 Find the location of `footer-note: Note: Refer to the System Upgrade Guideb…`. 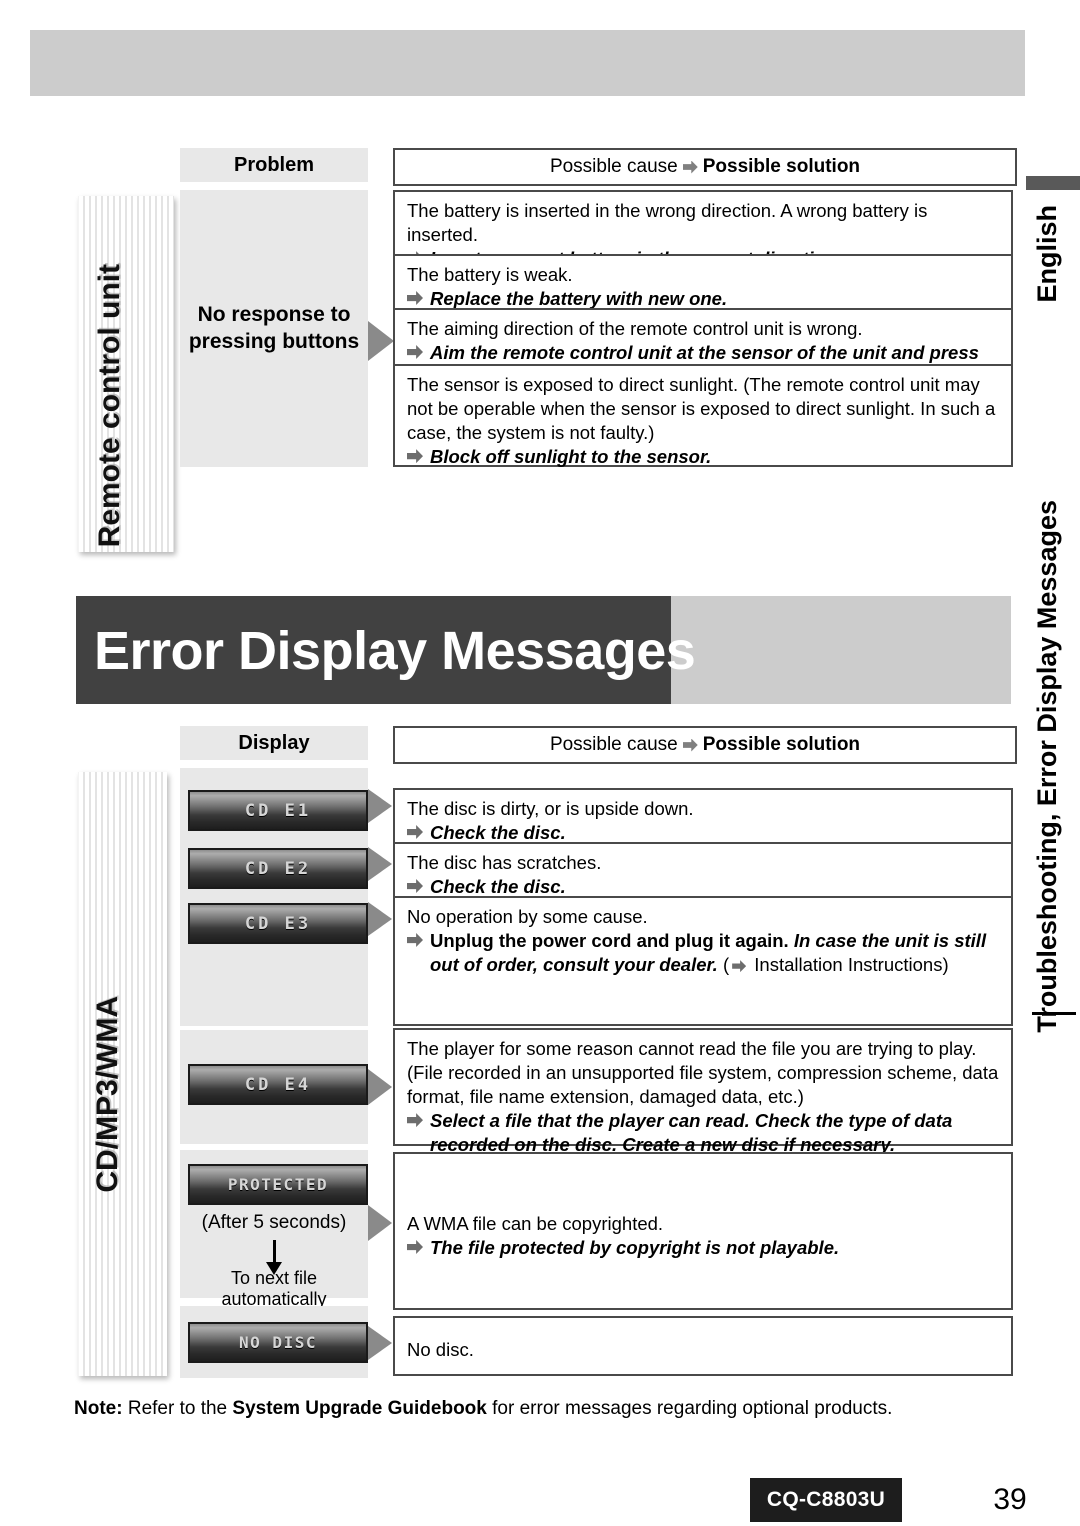

footer-note: Note: Refer to the System Upgrade Guideb… is located at coordinates (483, 1409).